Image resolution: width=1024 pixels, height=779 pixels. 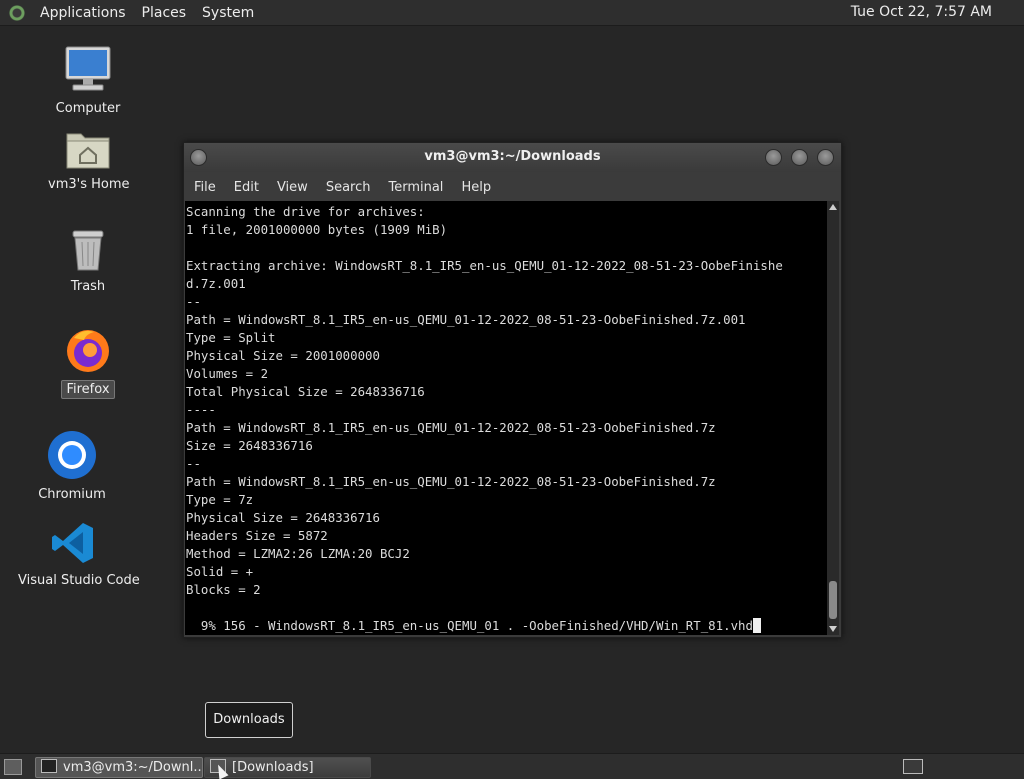 I want to click on menu-help: Help, so click(x=476, y=187).